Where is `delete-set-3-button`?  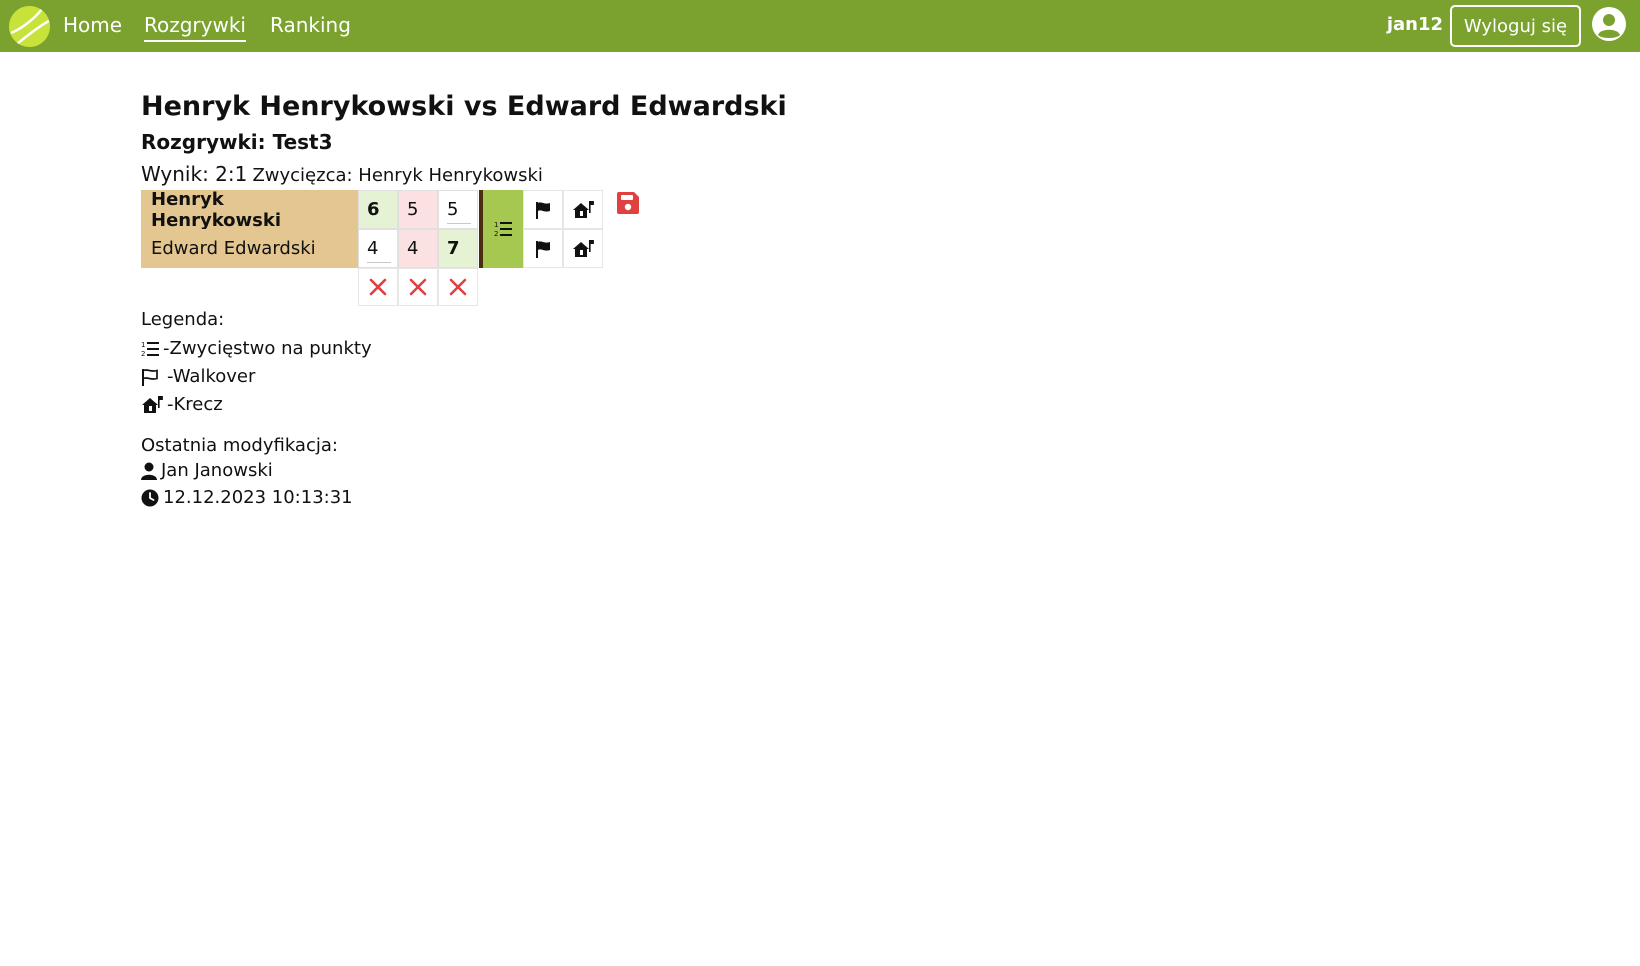
delete-set-3-button is located at coordinates (458, 287).